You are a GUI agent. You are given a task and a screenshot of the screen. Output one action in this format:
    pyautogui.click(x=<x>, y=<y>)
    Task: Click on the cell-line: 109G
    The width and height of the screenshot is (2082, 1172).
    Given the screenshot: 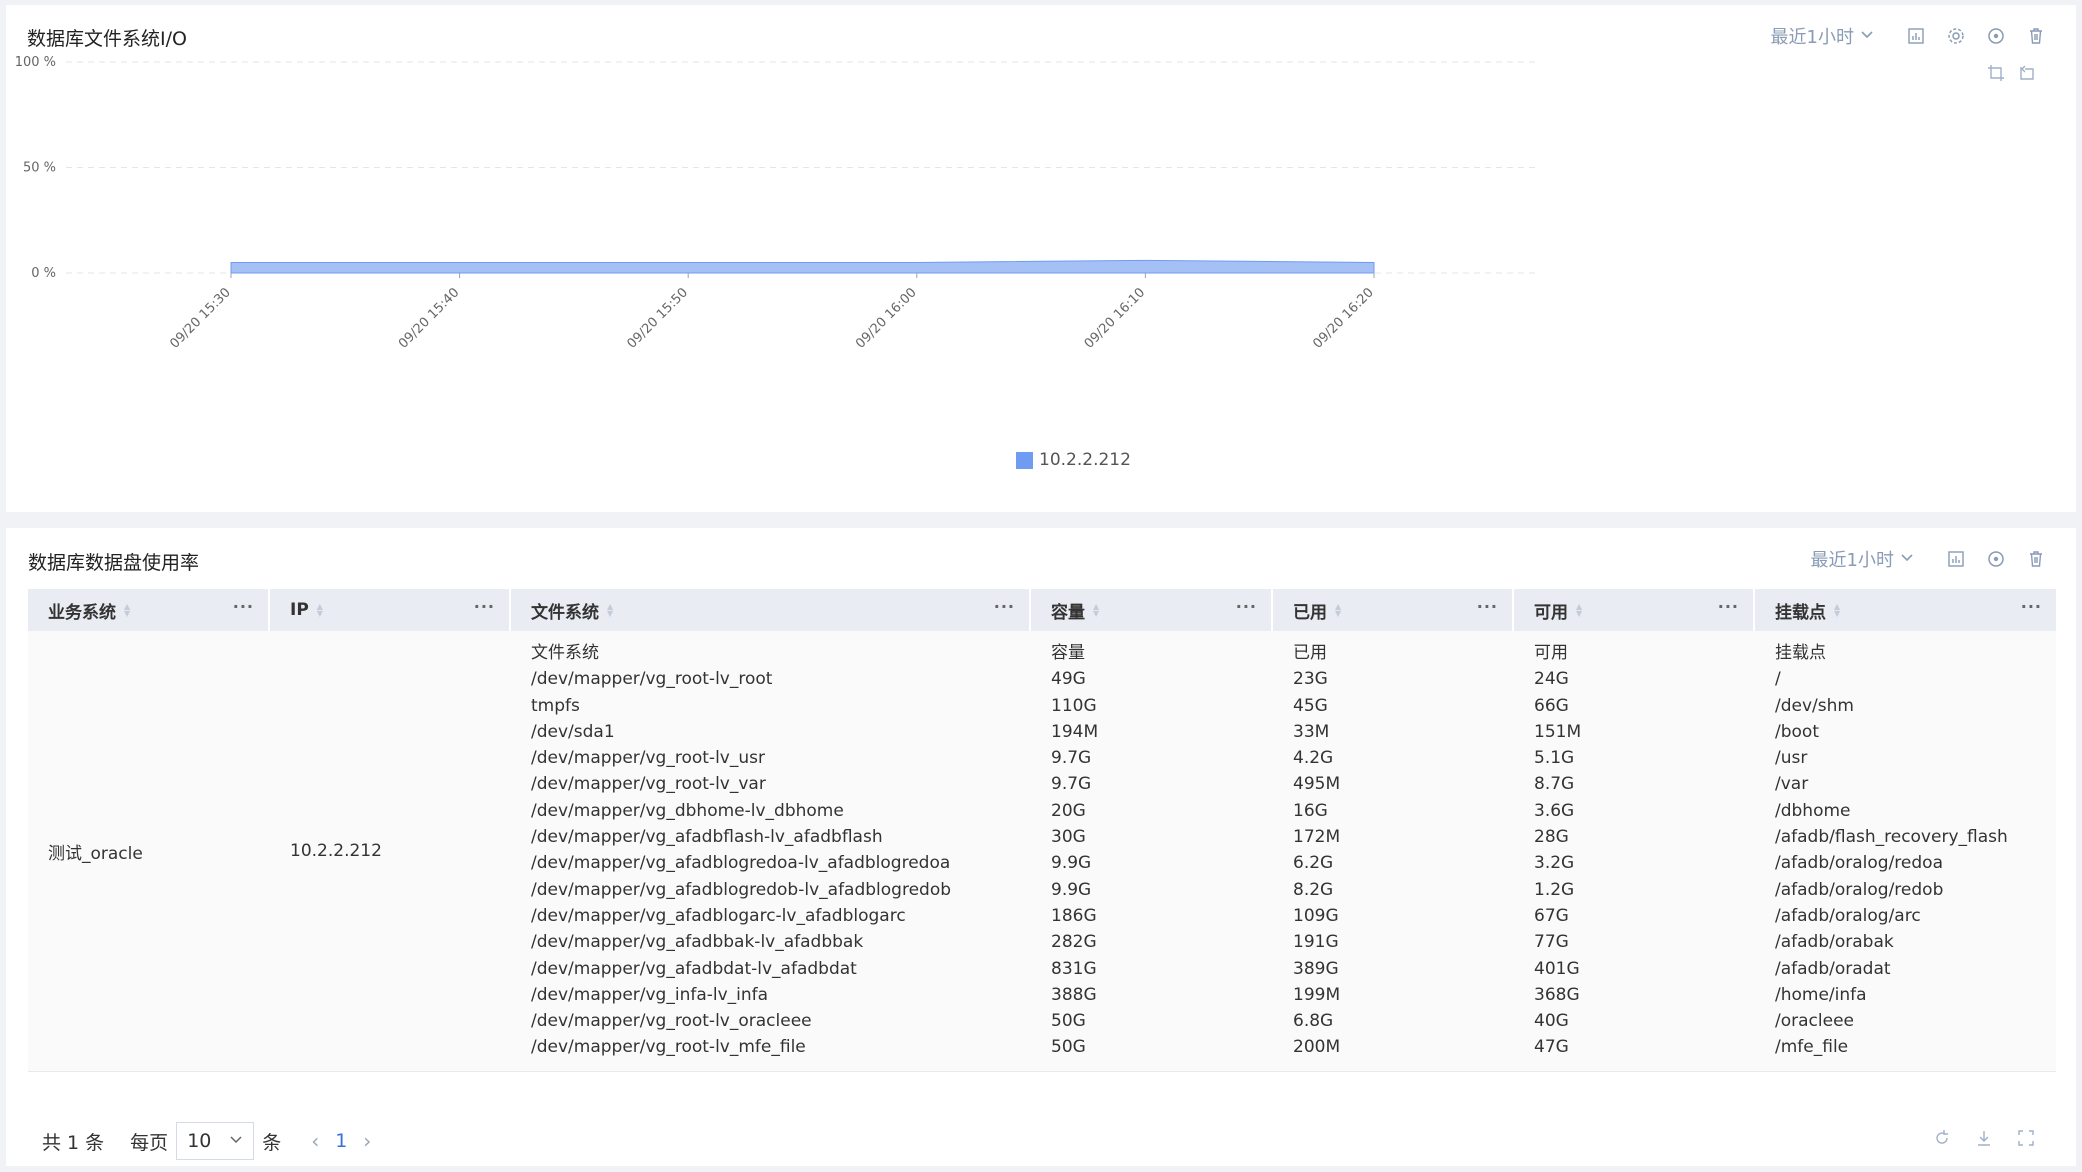 What is the action you would take?
    pyautogui.click(x=1316, y=915)
    